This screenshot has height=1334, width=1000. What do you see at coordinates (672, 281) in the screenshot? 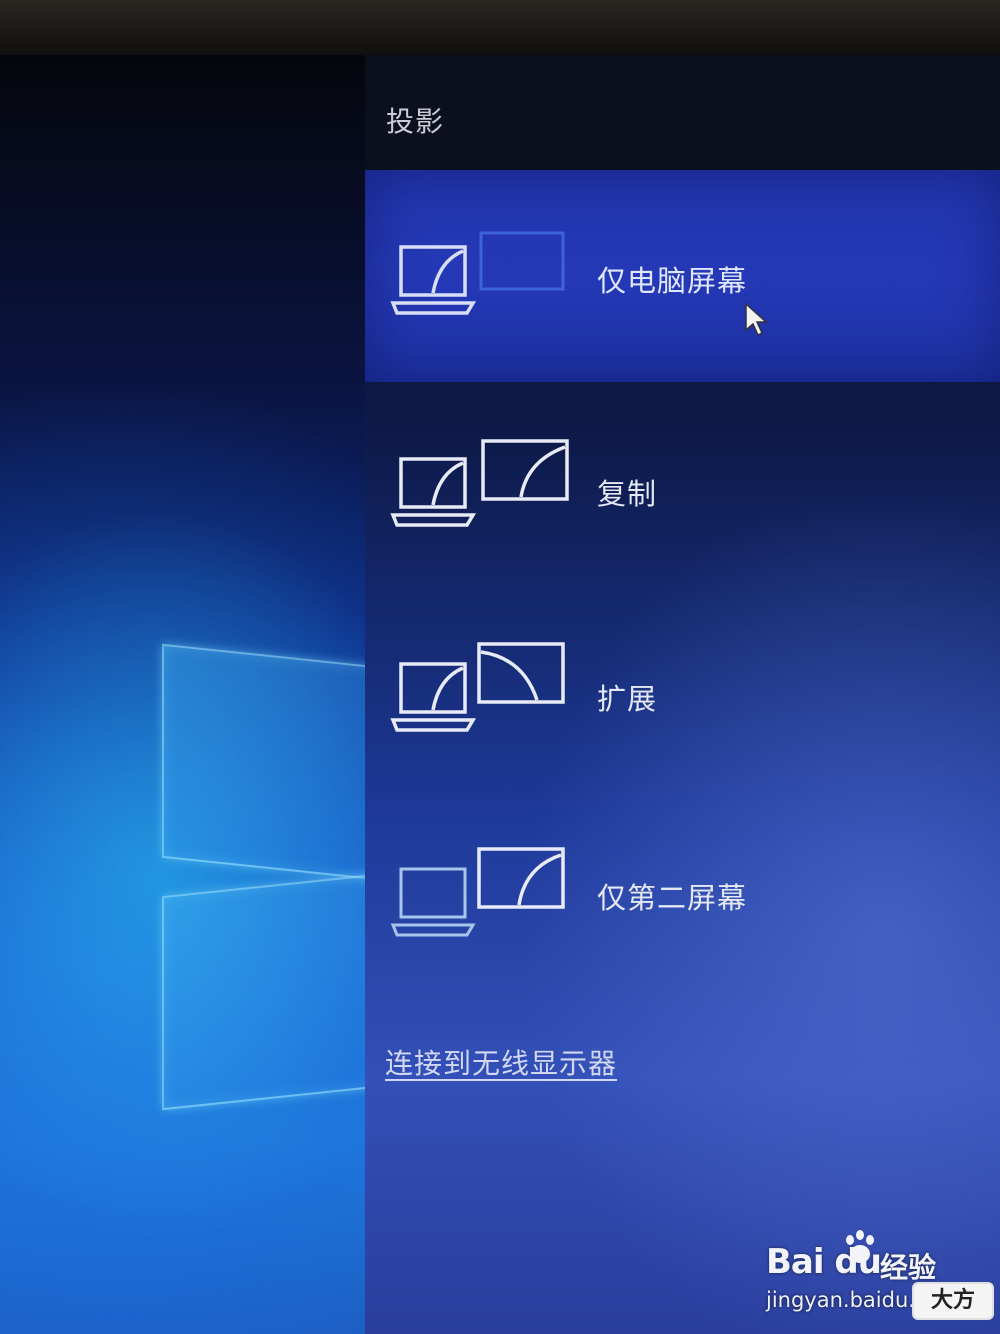
I see `option-label: 仅电脑屏幕` at bounding box center [672, 281].